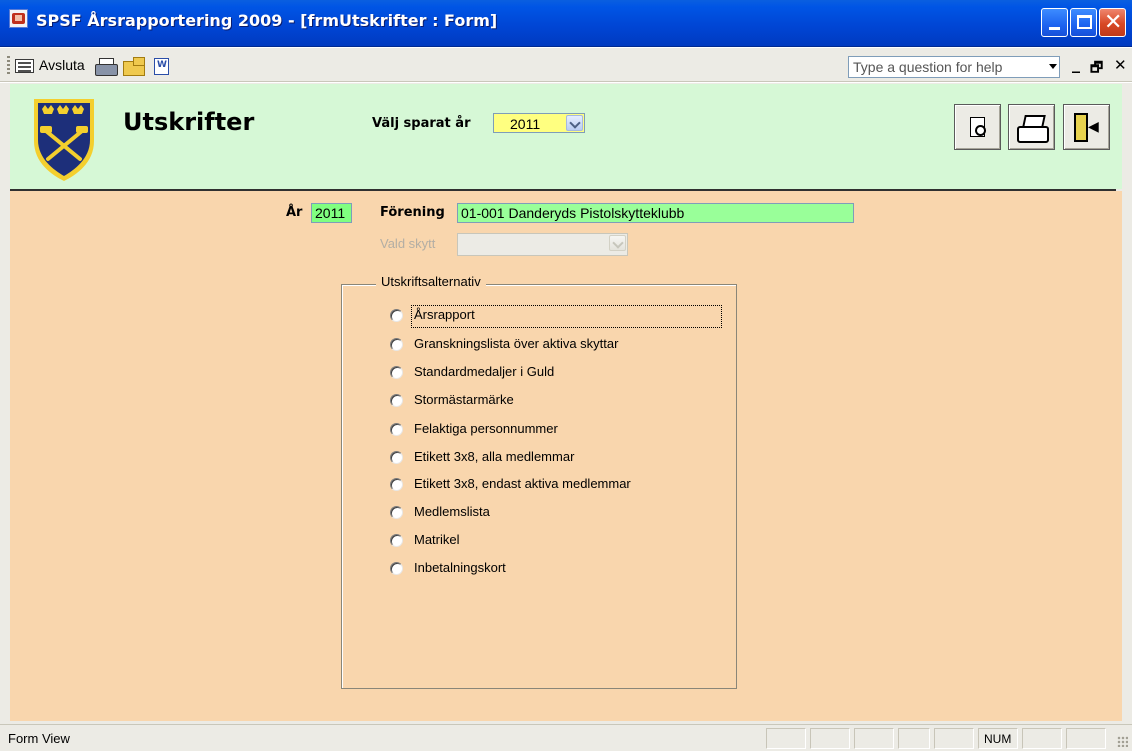 This screenshot has width=1132, height=751. What do you see at coordinates (566, 737) in the screenshot?
I see `status-bar: Form View NUM` at bounding box center [566, 737].